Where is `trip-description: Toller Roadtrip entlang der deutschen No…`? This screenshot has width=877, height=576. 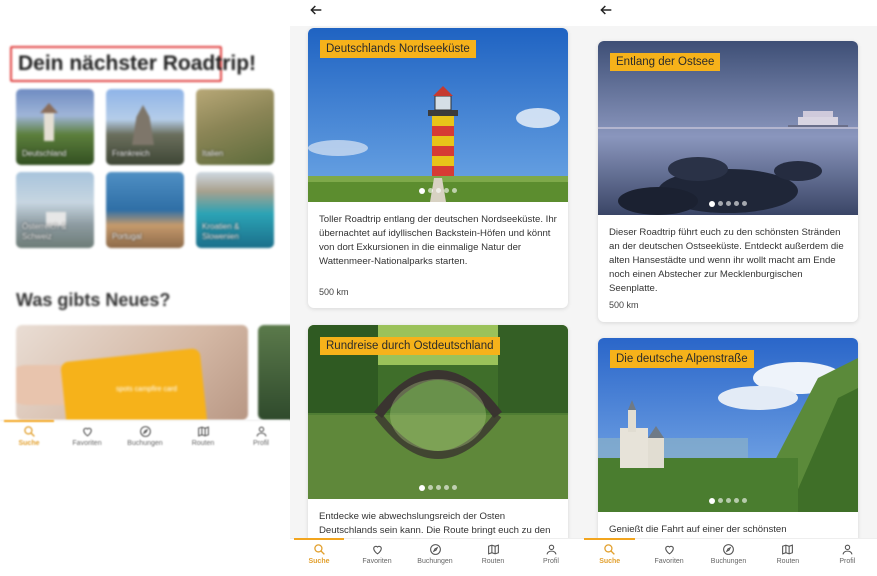
trip-description: Toller Roadtrip entlang der deutschen No… is located at coordinates (438, 240).